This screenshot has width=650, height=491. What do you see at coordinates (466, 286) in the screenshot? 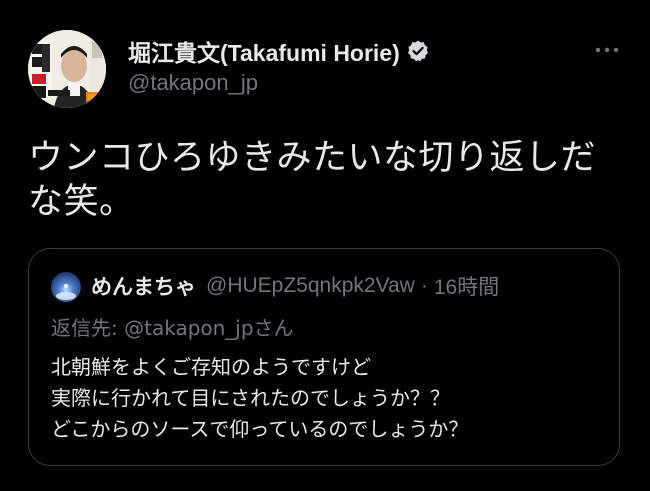
I see `quoted-timestamp: 16時間` at bounding box center [466, 286].